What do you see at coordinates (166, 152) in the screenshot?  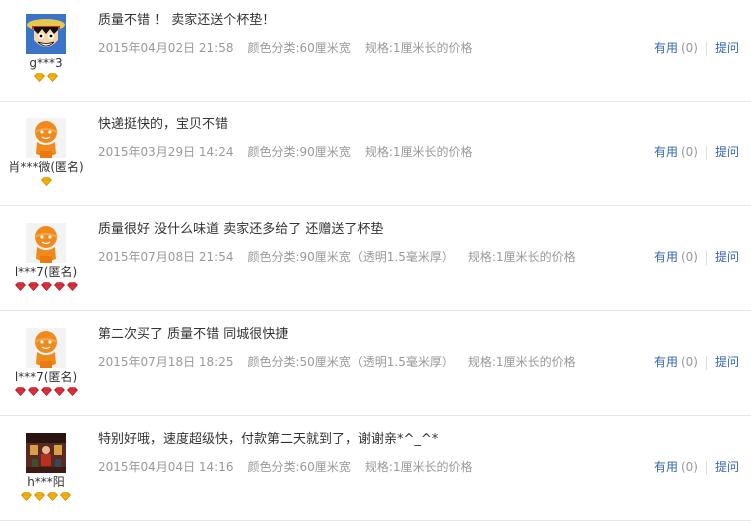 I see `review-date: 2015年03月29日 14:24` at bounding box center [166, 152].